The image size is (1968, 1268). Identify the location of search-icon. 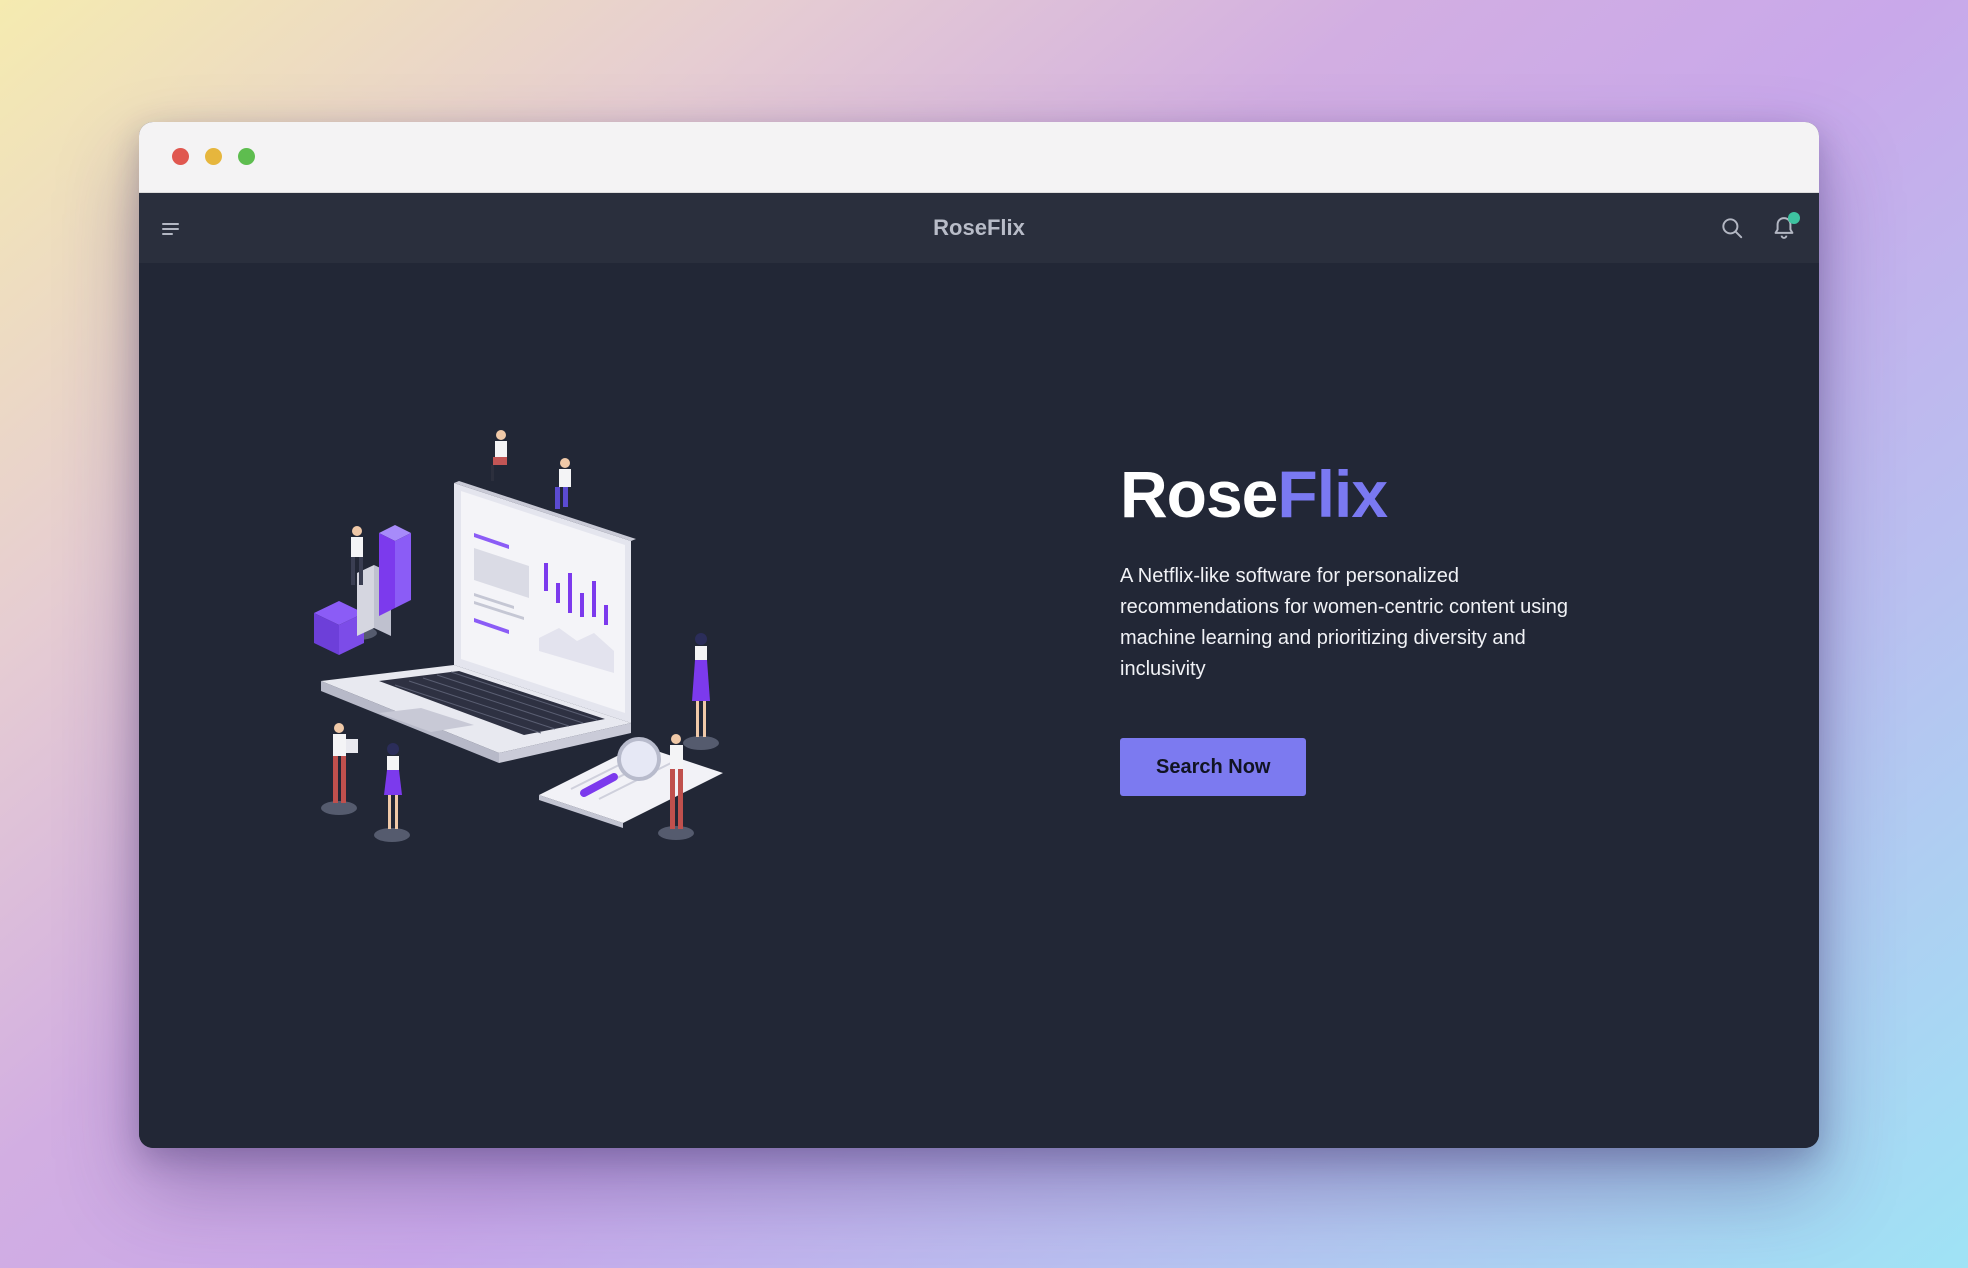
(1732, 228).